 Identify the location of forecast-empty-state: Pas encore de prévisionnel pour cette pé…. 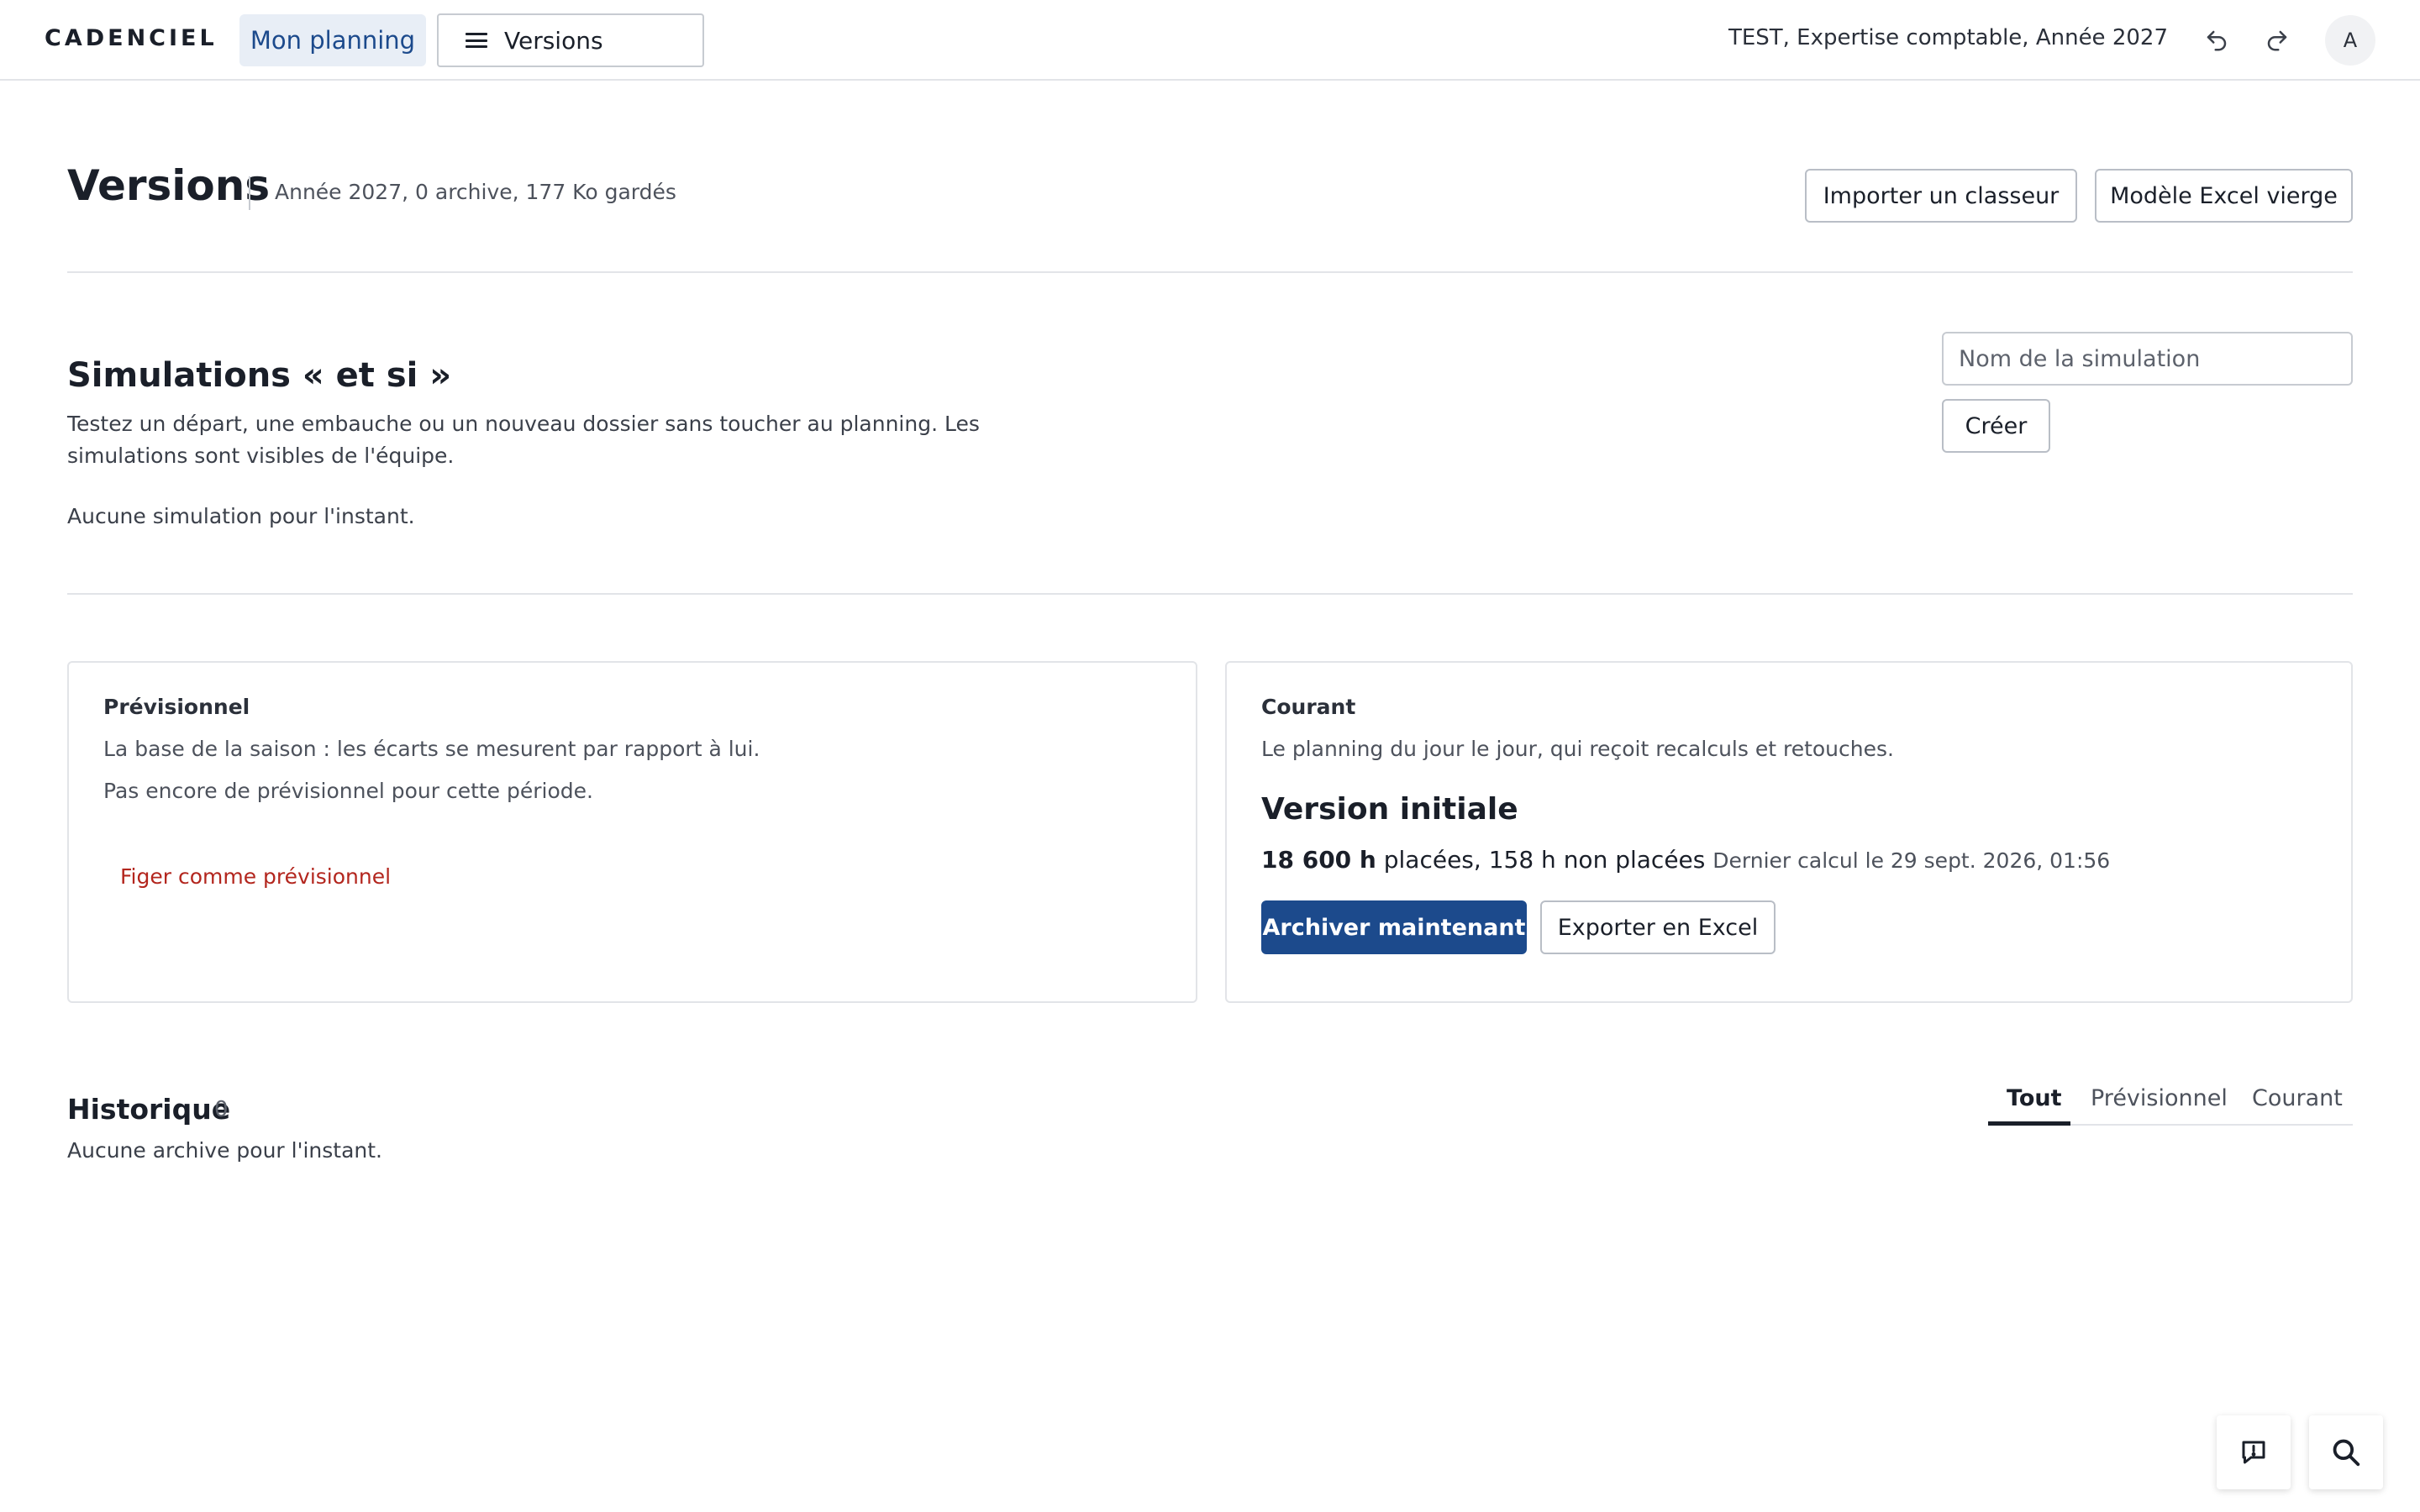
(348, 791).